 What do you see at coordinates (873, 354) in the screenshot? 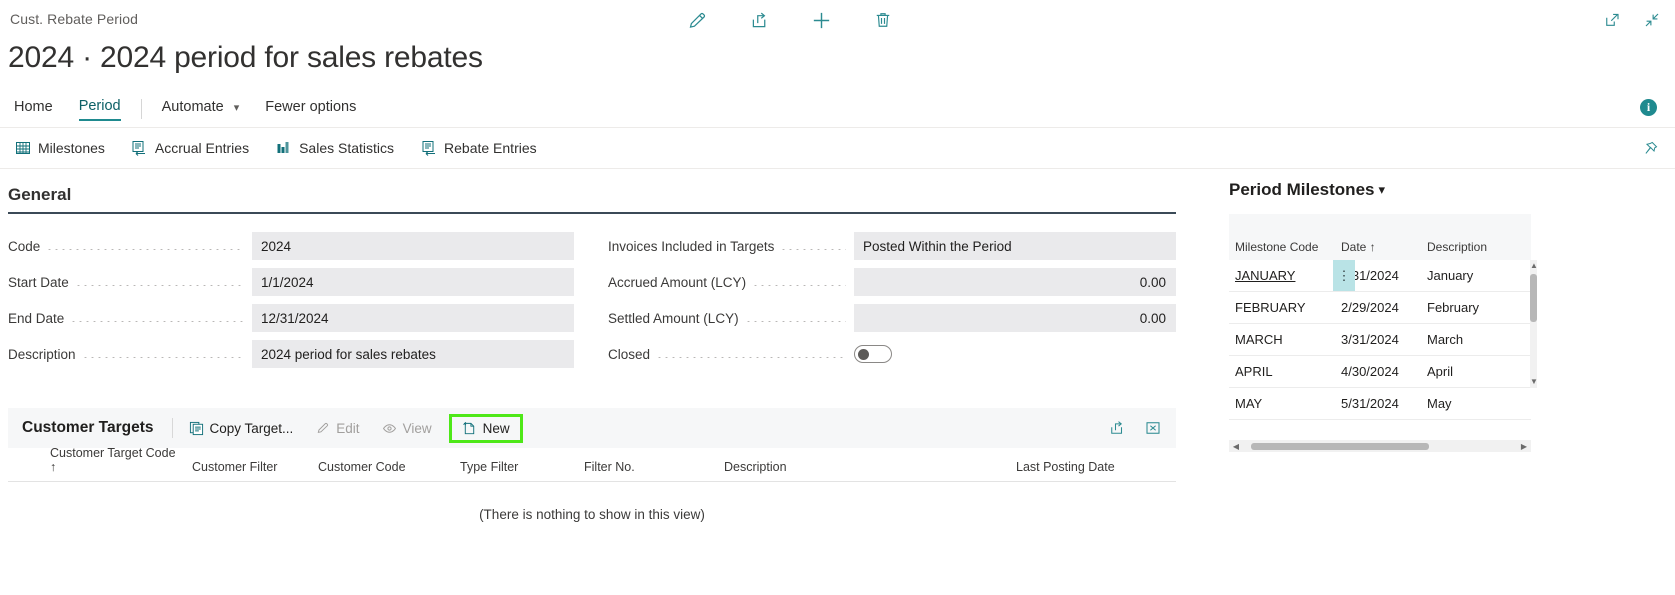
I see `closed-toggle` at bounding box center [873, 354].